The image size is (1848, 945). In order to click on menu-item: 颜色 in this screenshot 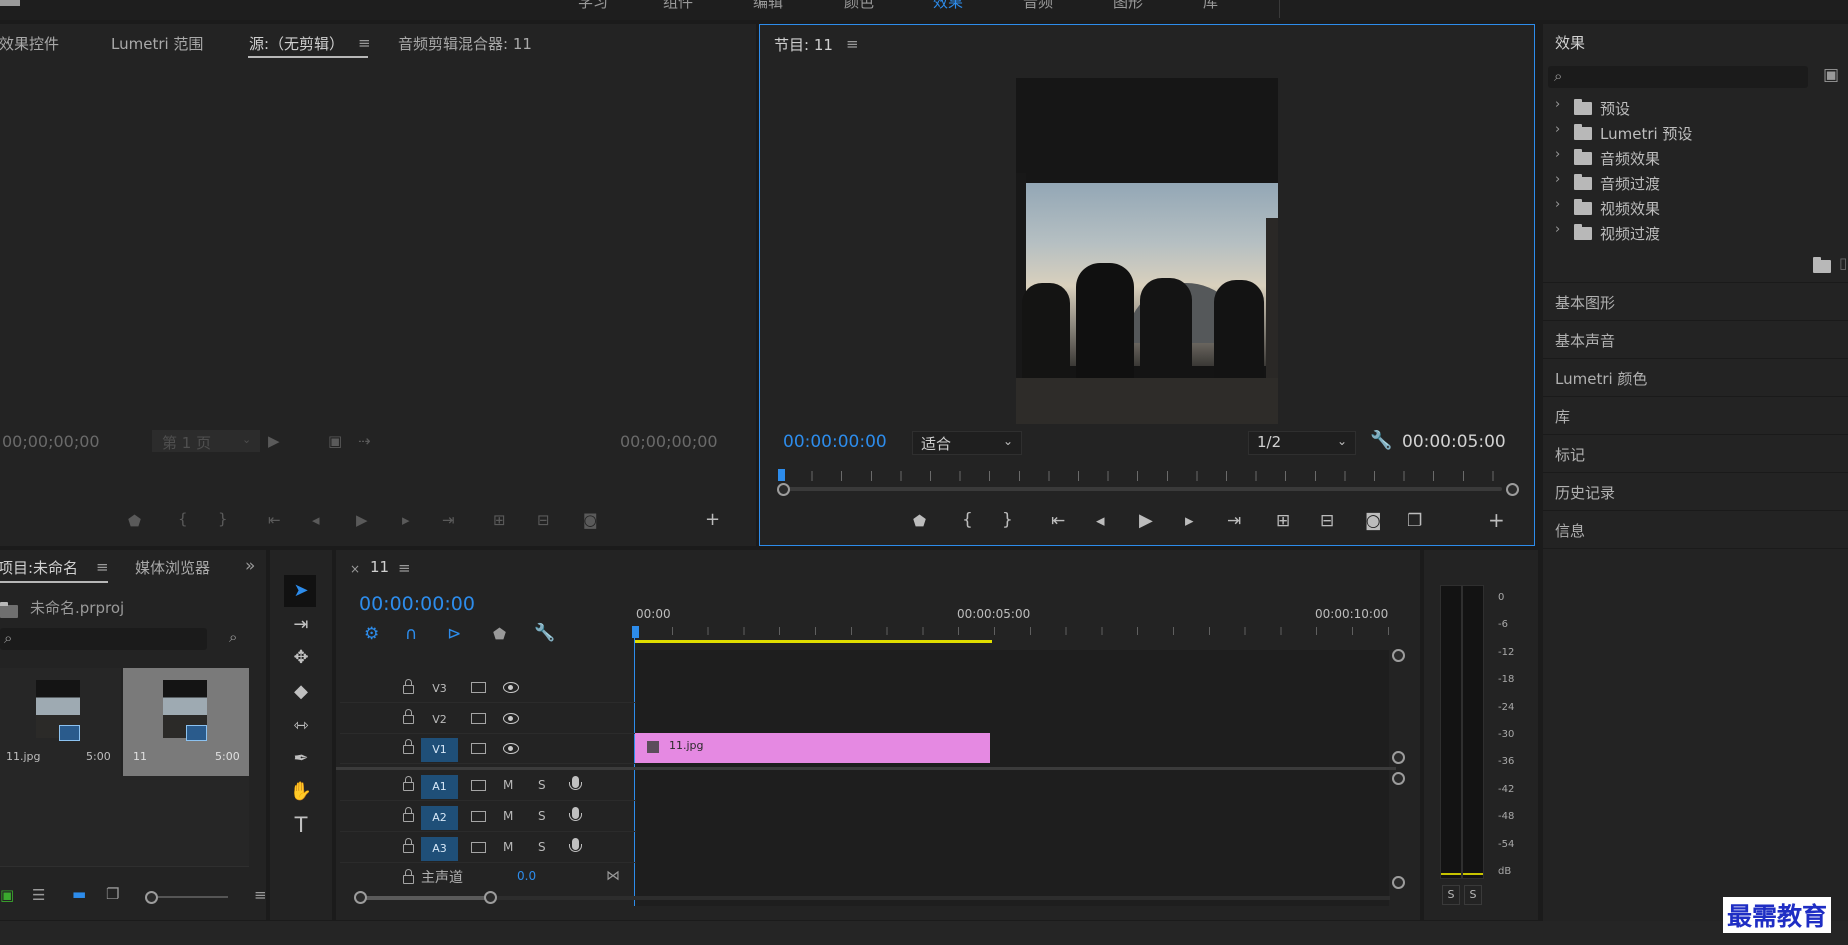, I will do `click(859, 6)`.